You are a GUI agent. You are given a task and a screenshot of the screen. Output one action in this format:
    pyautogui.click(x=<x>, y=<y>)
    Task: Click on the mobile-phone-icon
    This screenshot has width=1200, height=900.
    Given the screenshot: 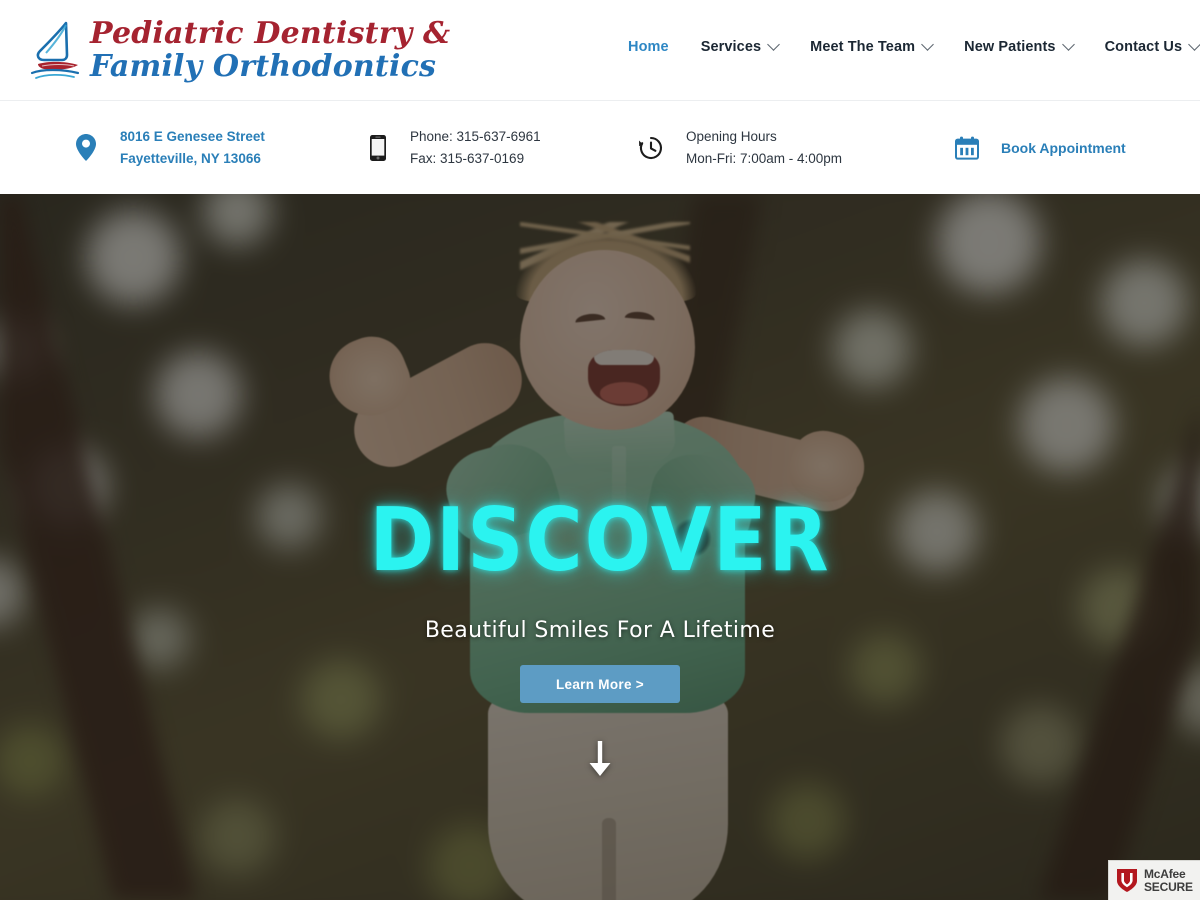 What is the action you would take?
    pyautogui.click(x=378, y=147)
    